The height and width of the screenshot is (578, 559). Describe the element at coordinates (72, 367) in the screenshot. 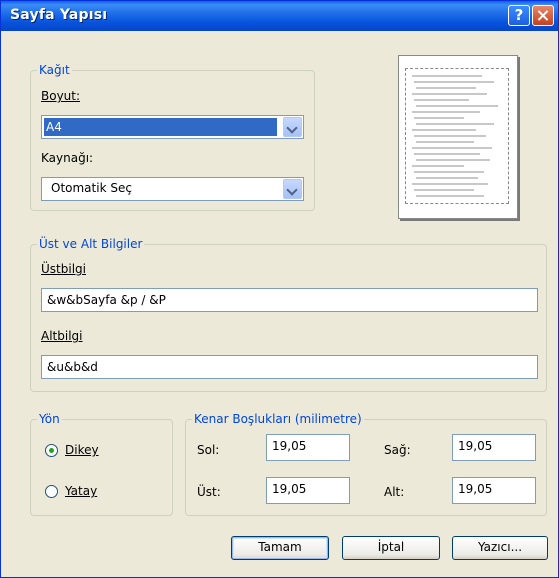

I see `footer-value: &u&b&d` at that location.